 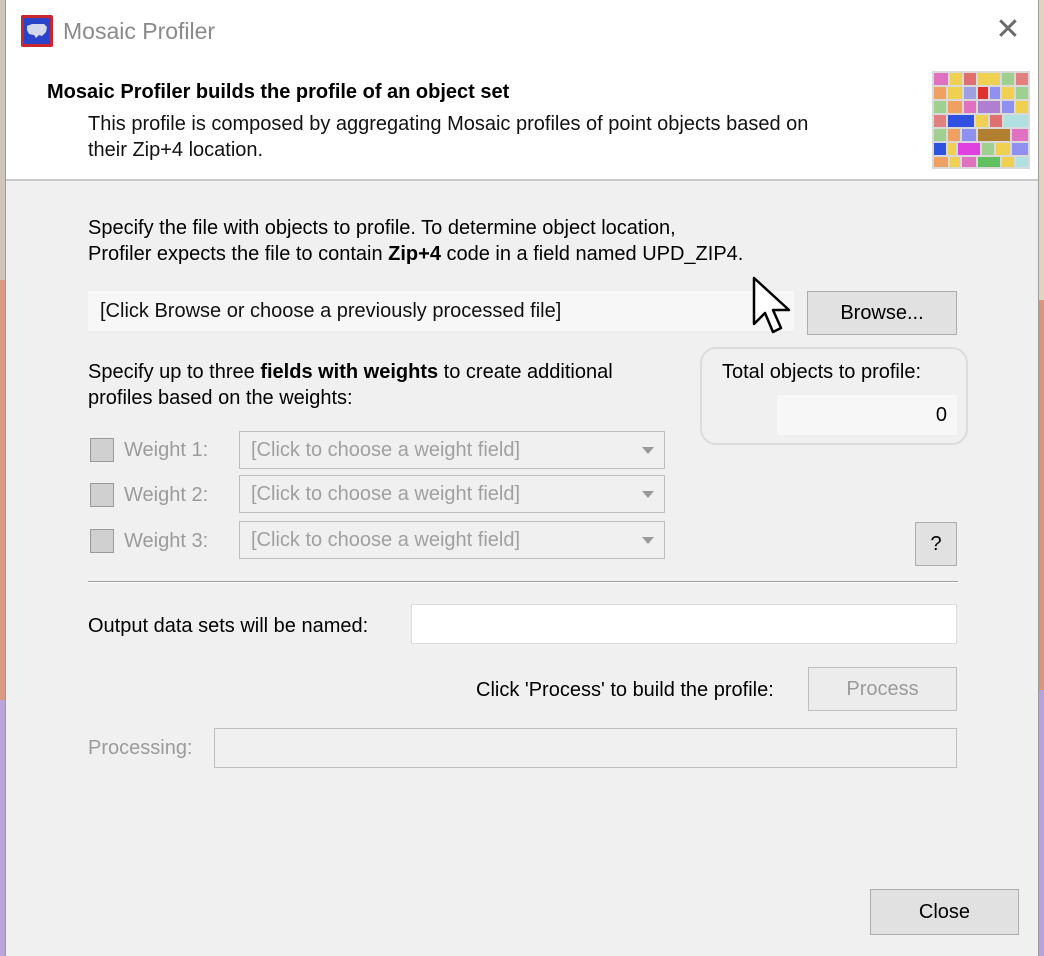 What do you see at coordinates (944, 912) in the screenshot?
I see `close-button: Close` at bounding box center [944, 912].